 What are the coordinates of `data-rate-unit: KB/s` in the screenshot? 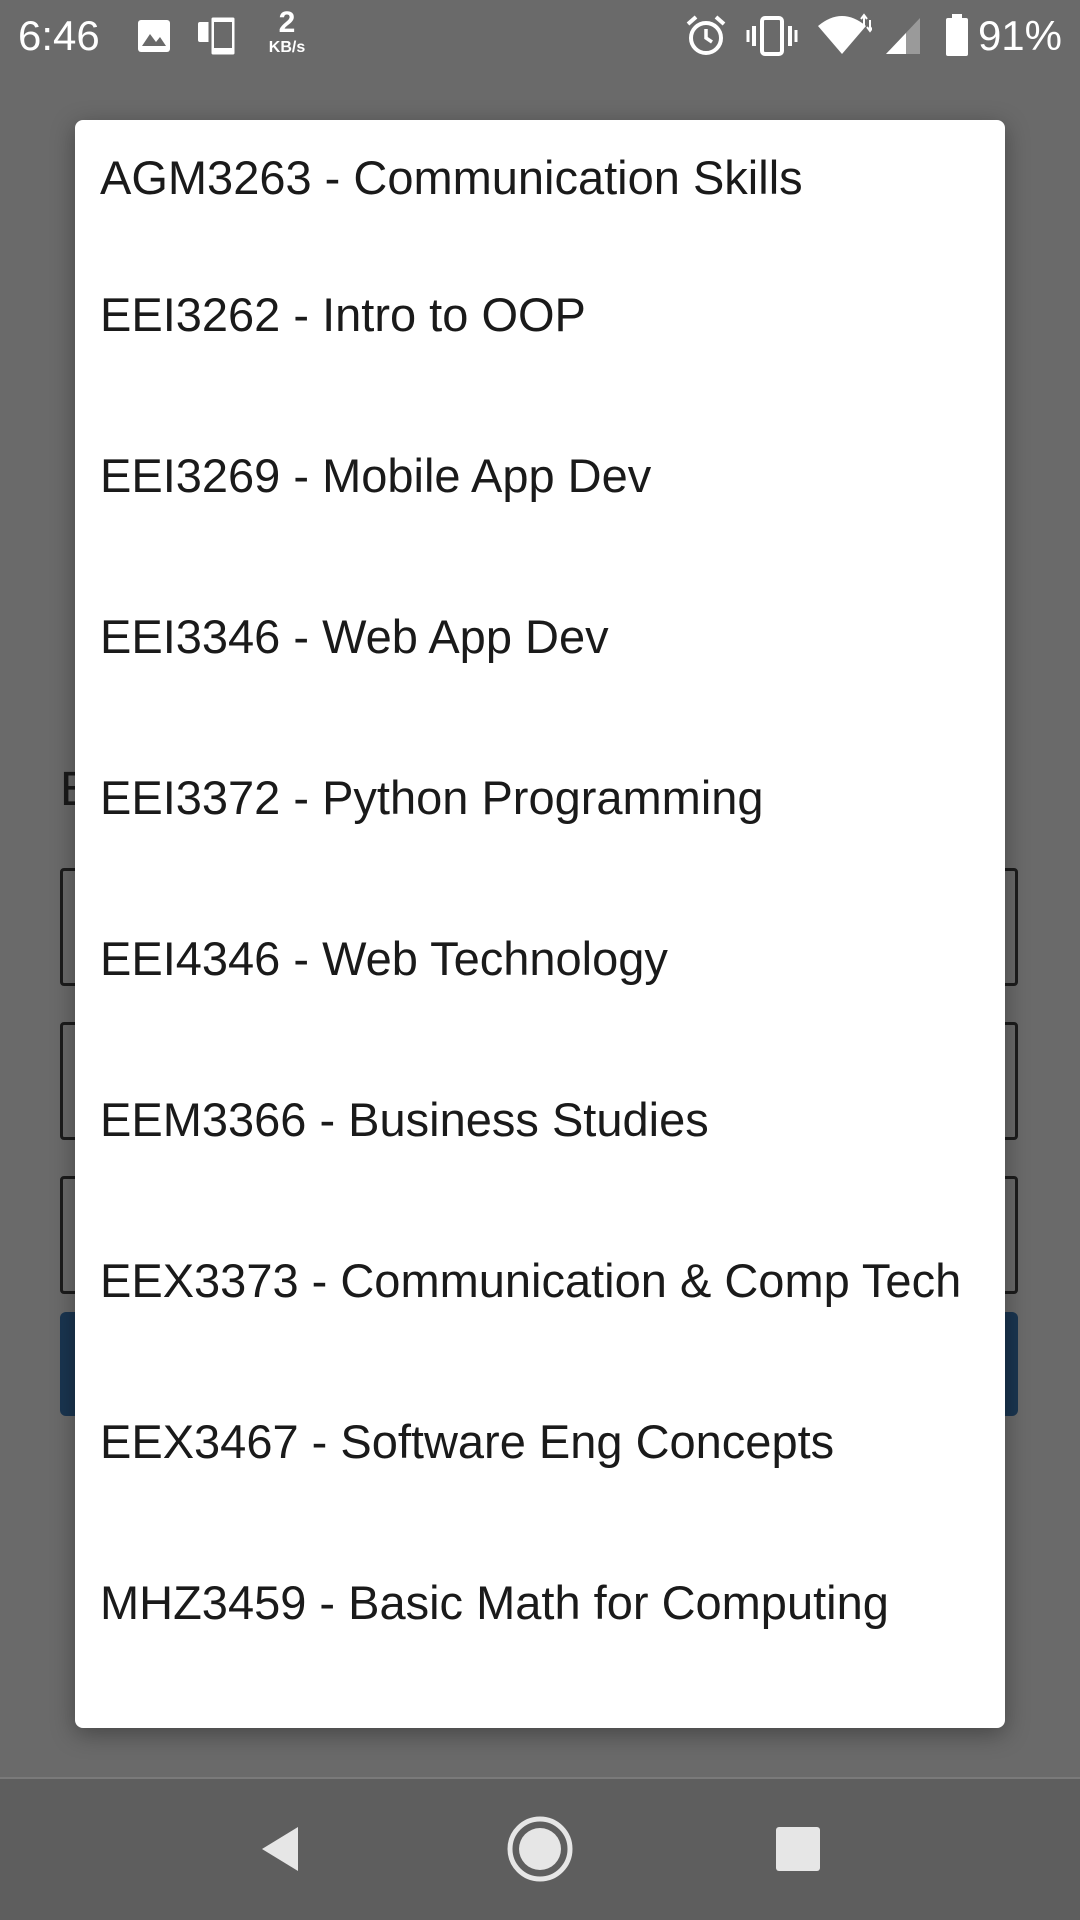 It's located at (287, 47).